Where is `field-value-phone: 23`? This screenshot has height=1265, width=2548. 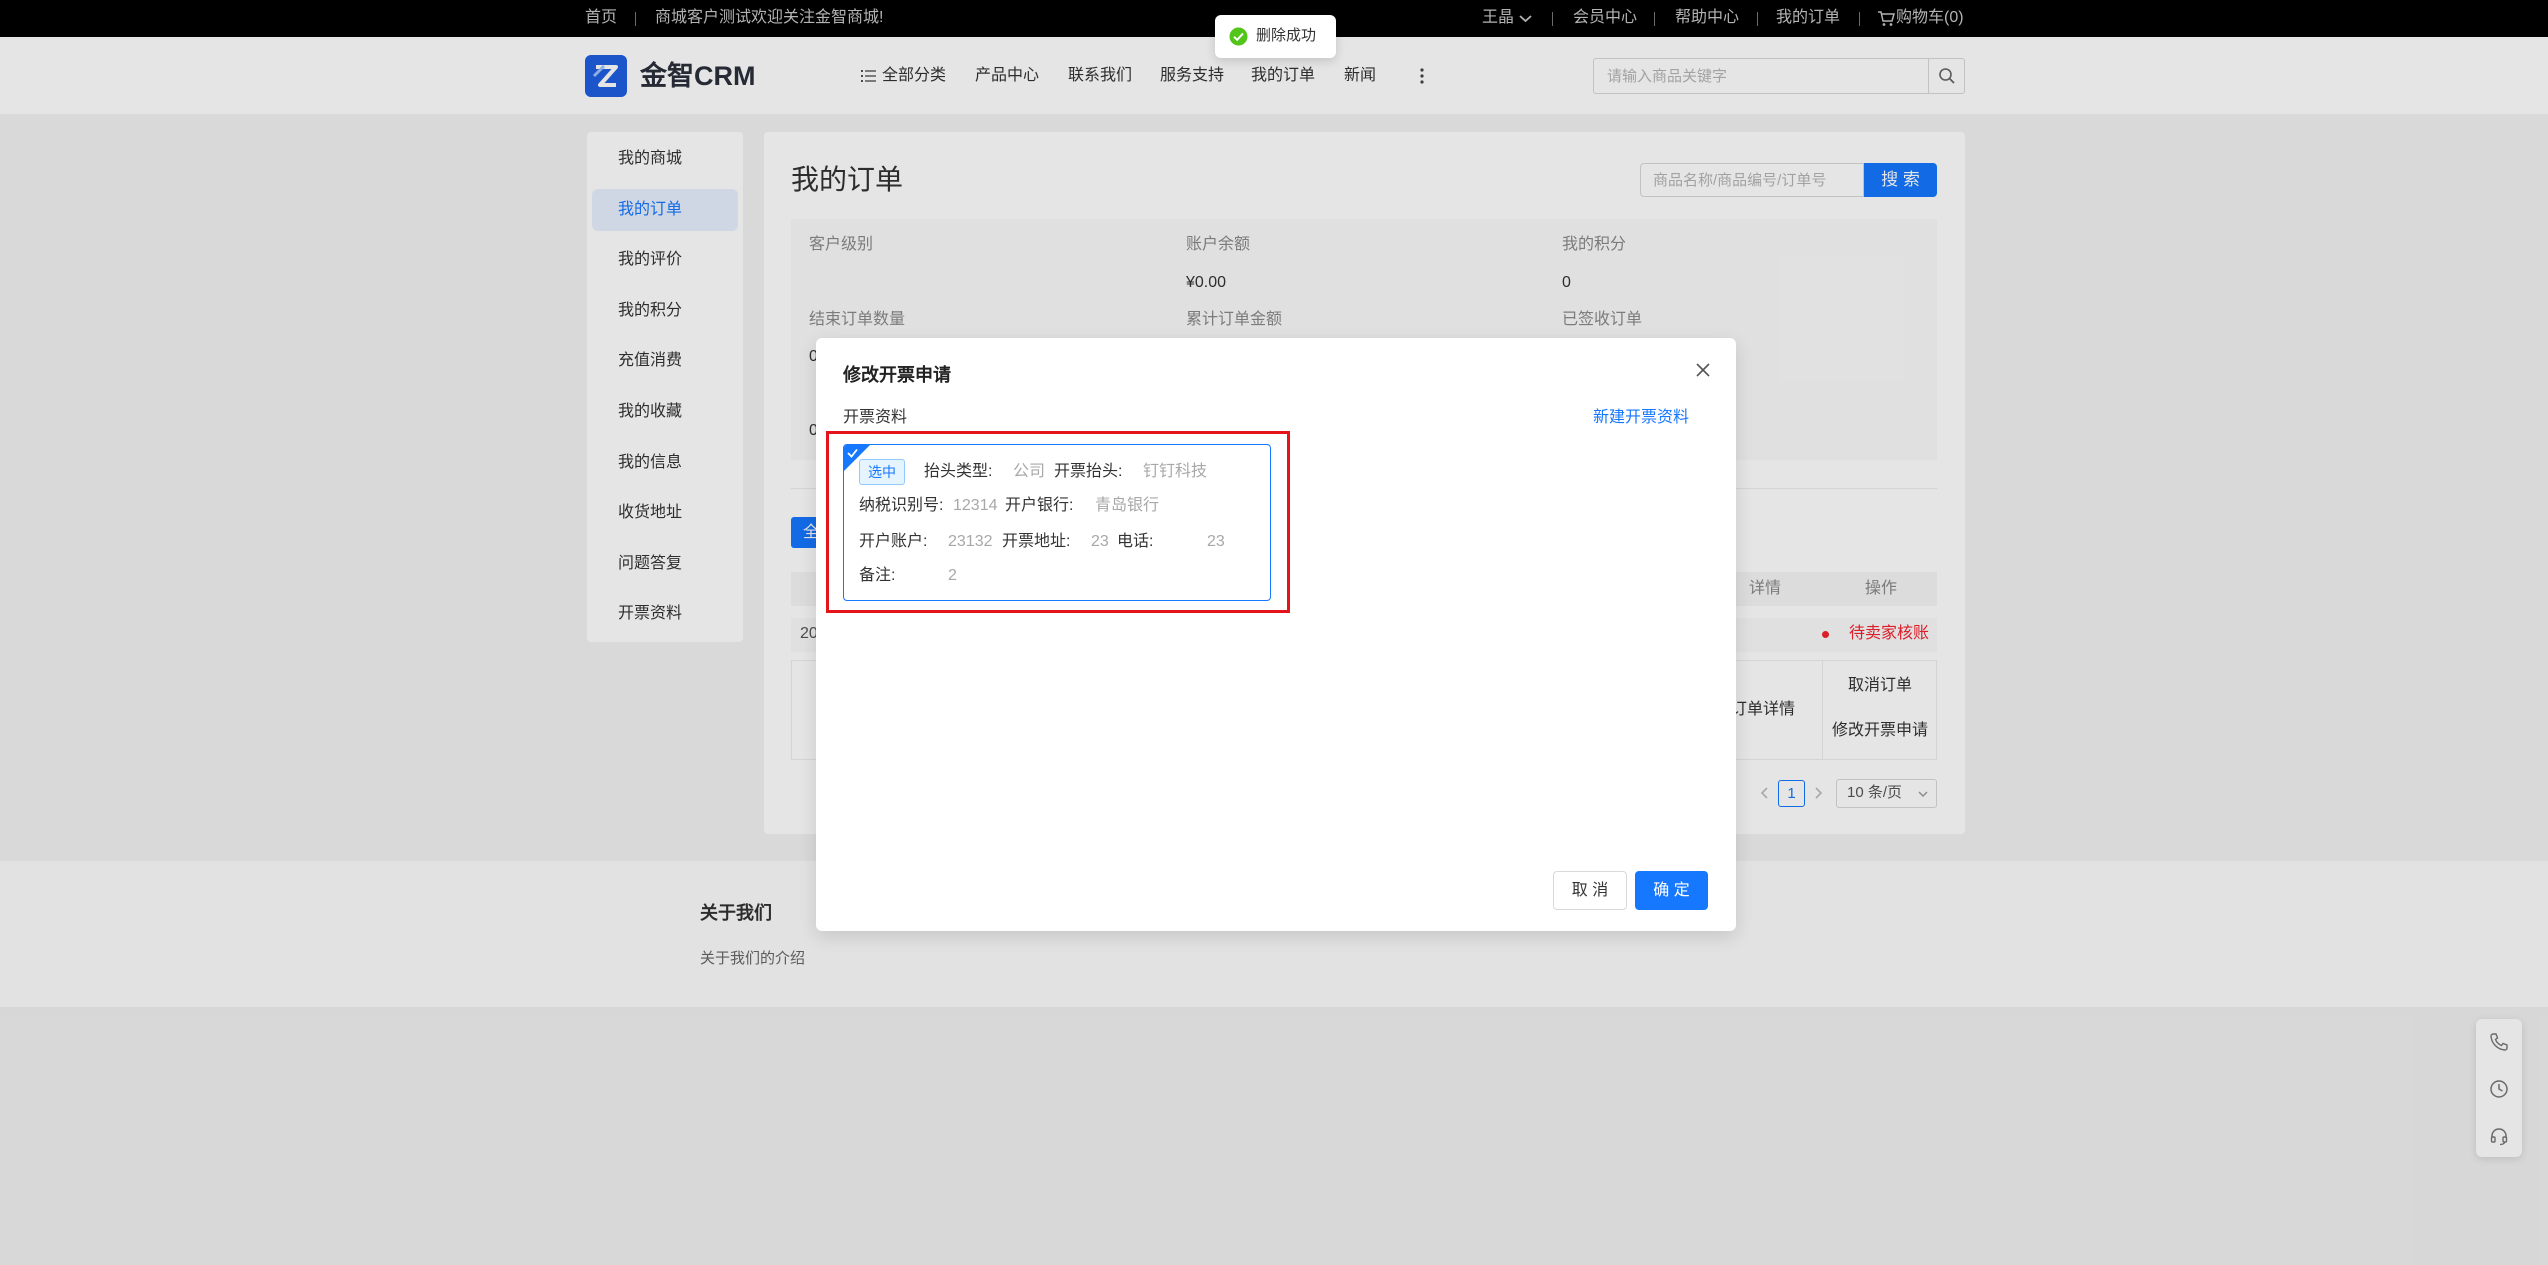
field-value-phone: 23 is located at coordinates (1216, 541).